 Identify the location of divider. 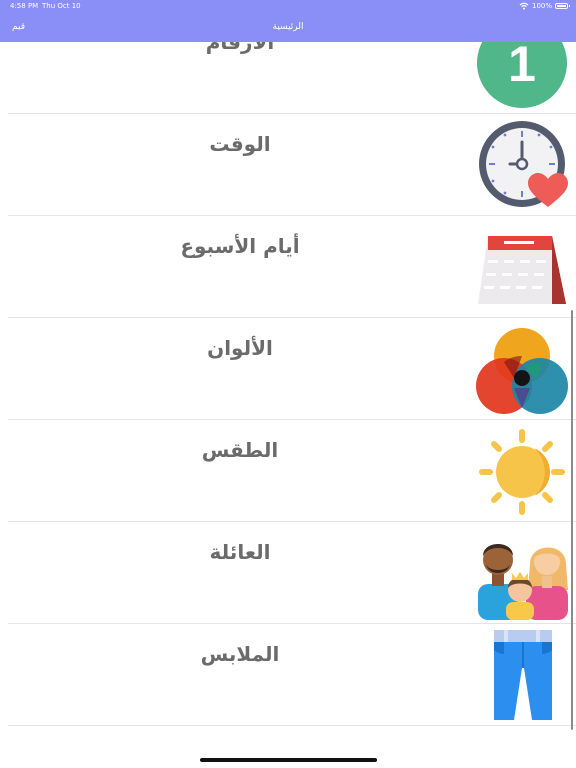
(292, 725).